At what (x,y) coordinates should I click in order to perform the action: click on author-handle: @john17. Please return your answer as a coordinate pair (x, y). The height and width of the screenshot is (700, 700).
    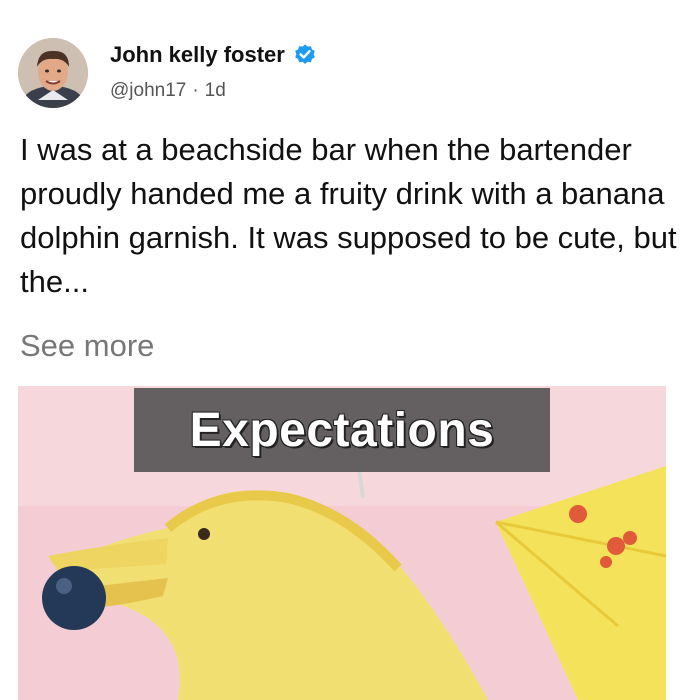
    Looking at the image, I should click on (148, 91).